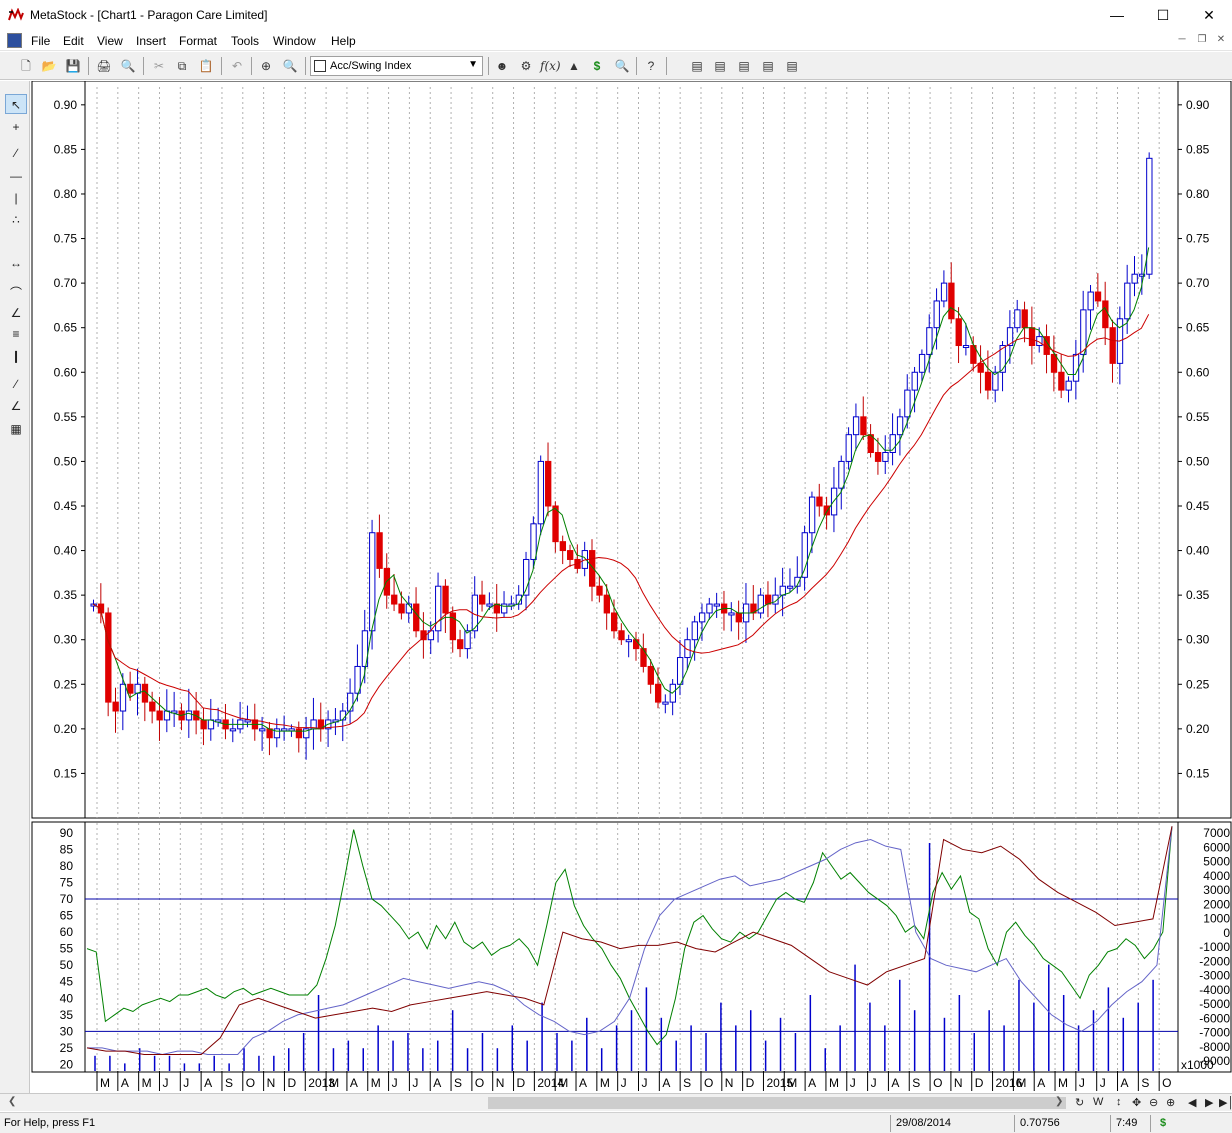 The height and width of the screenshot is (1133, 1232). I want to click on horizontal-line-icon: —, so click(16, 176).